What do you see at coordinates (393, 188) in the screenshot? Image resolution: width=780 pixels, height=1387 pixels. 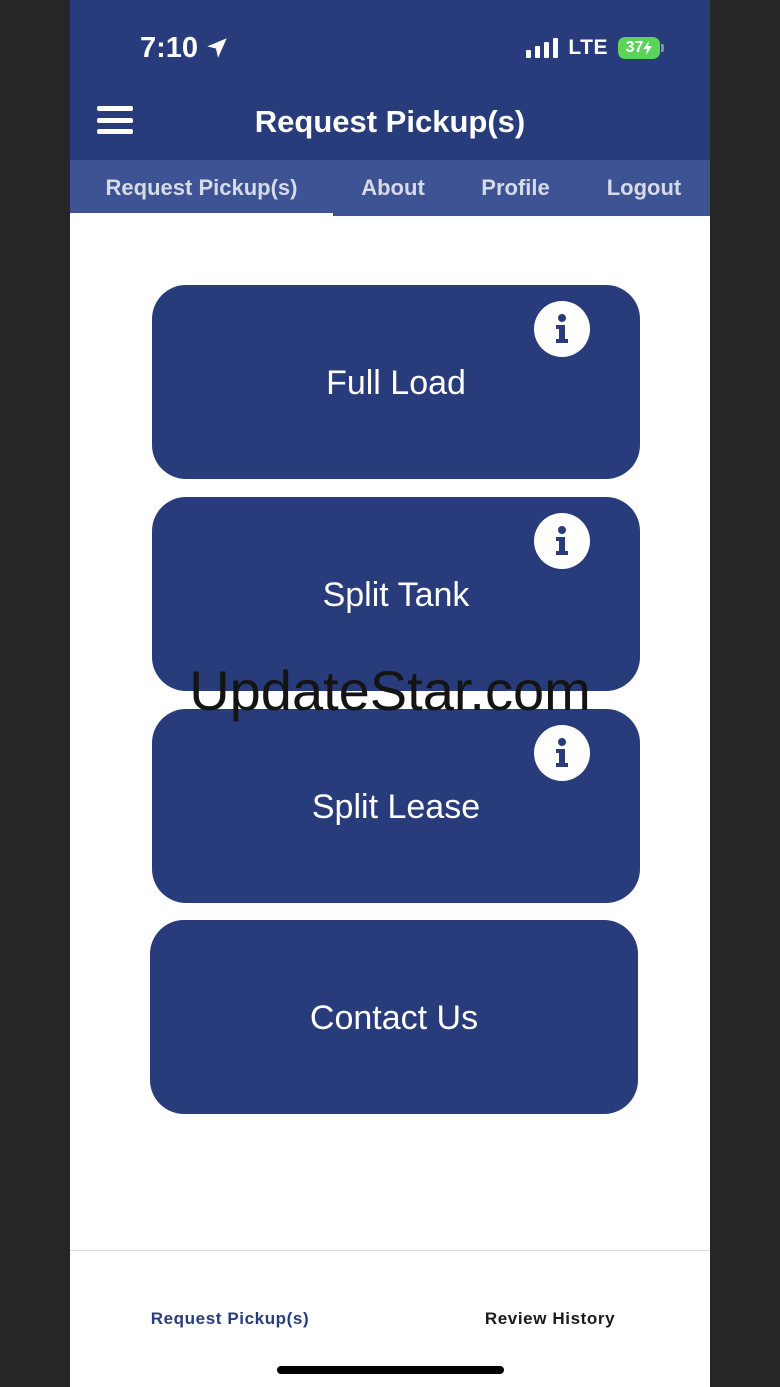 I see `tab-about: About` at bounding box center [393, 188].